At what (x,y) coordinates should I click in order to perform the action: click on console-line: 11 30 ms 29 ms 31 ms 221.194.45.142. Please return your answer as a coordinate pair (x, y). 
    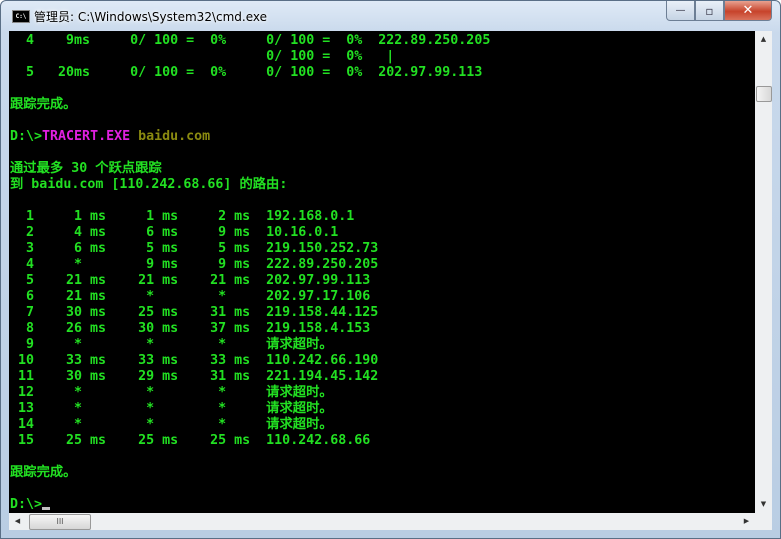
    Looking at the image, I should click on (250, 377).